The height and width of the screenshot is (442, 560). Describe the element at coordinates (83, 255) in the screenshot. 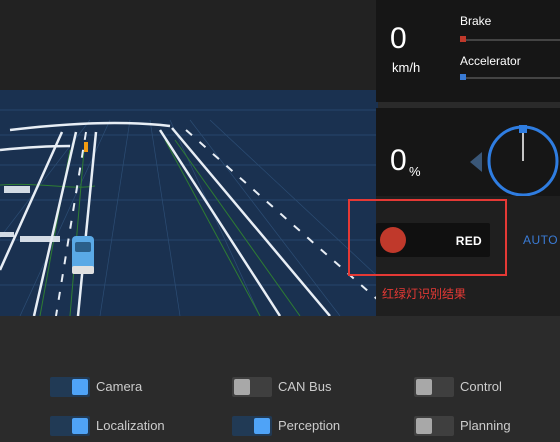

I see `ego-vehicle` at that location.